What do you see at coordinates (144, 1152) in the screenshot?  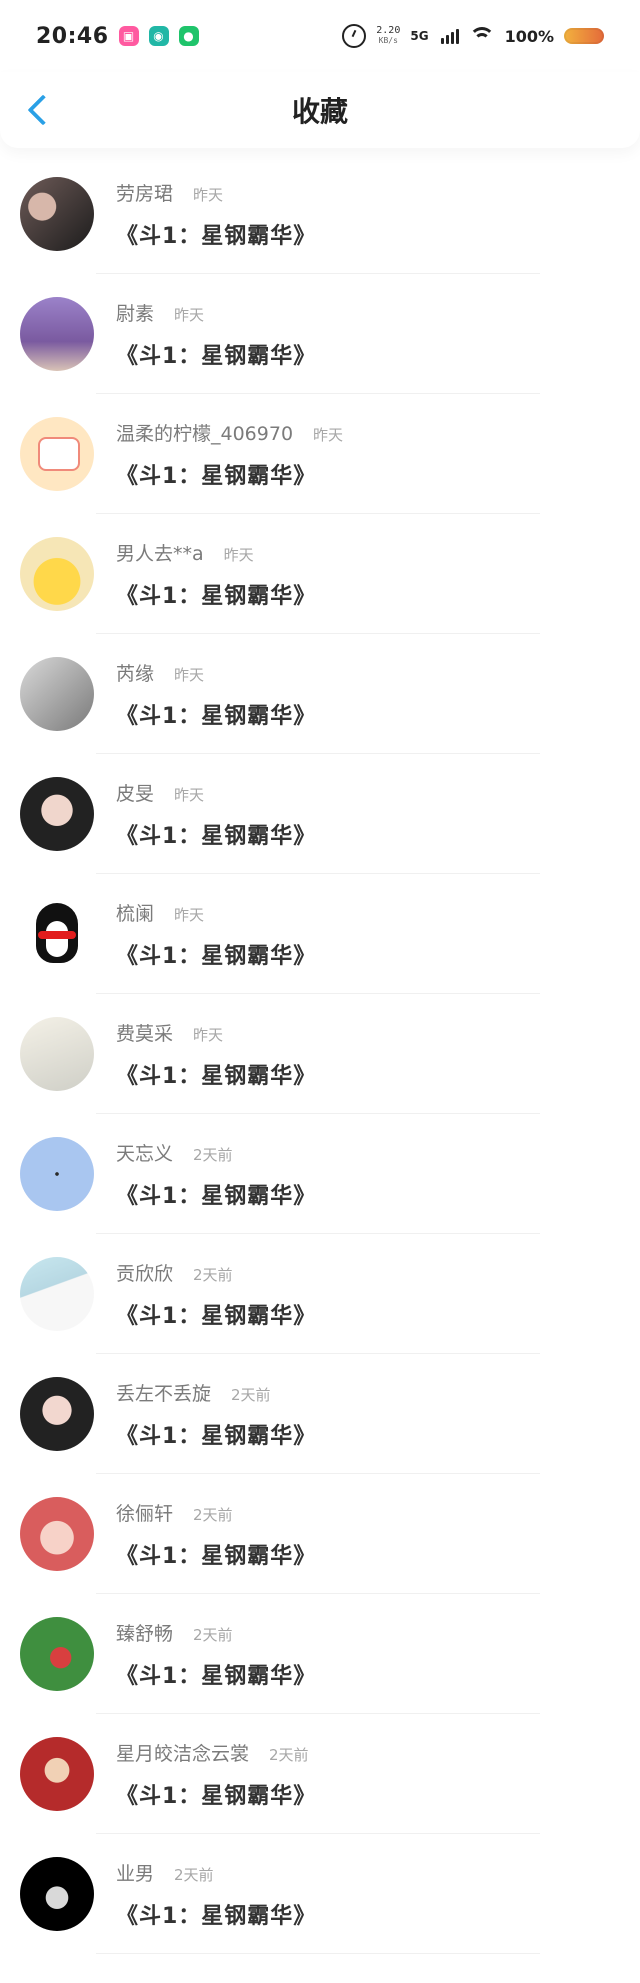 I see `user-name: 天忘义` at bounding box center [144, 1152].